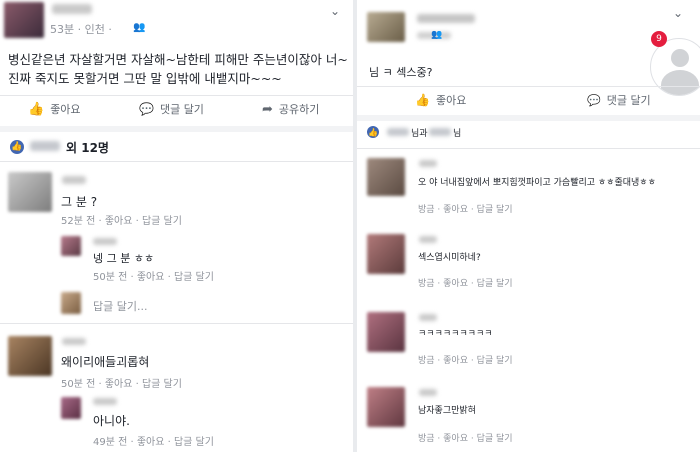 This screenshot has width=700, height=452. I want to click on comment-text: 그 분 ?, so click(79, 202).